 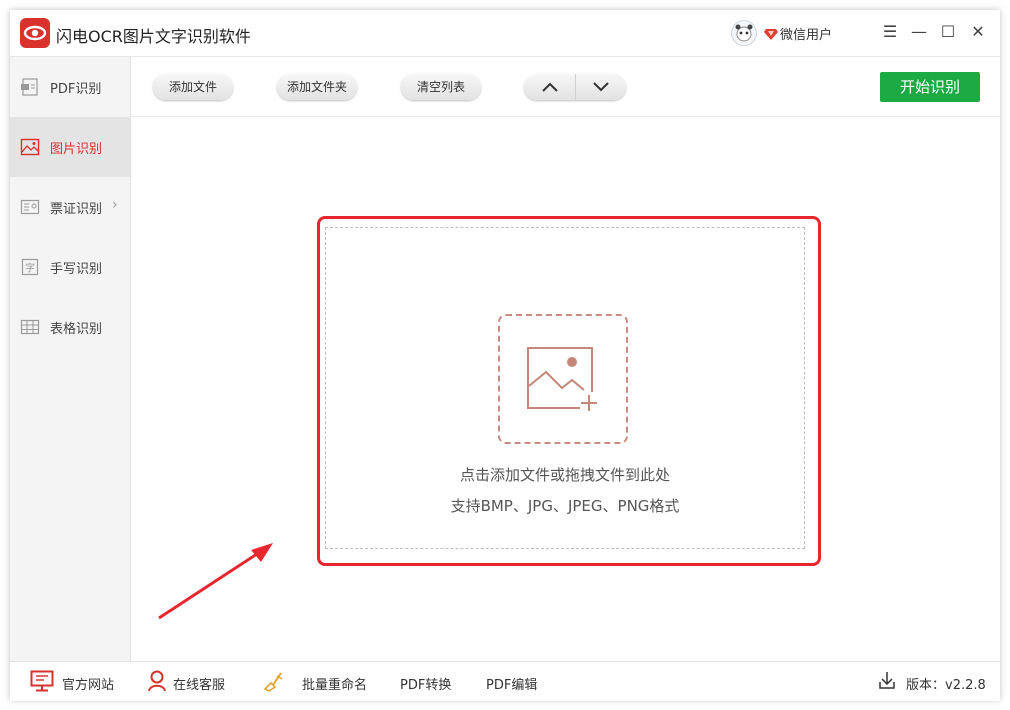 I want to click on sidebar-item-ticket-ocr: 票证识别 ›, so click(x=70, y=207).